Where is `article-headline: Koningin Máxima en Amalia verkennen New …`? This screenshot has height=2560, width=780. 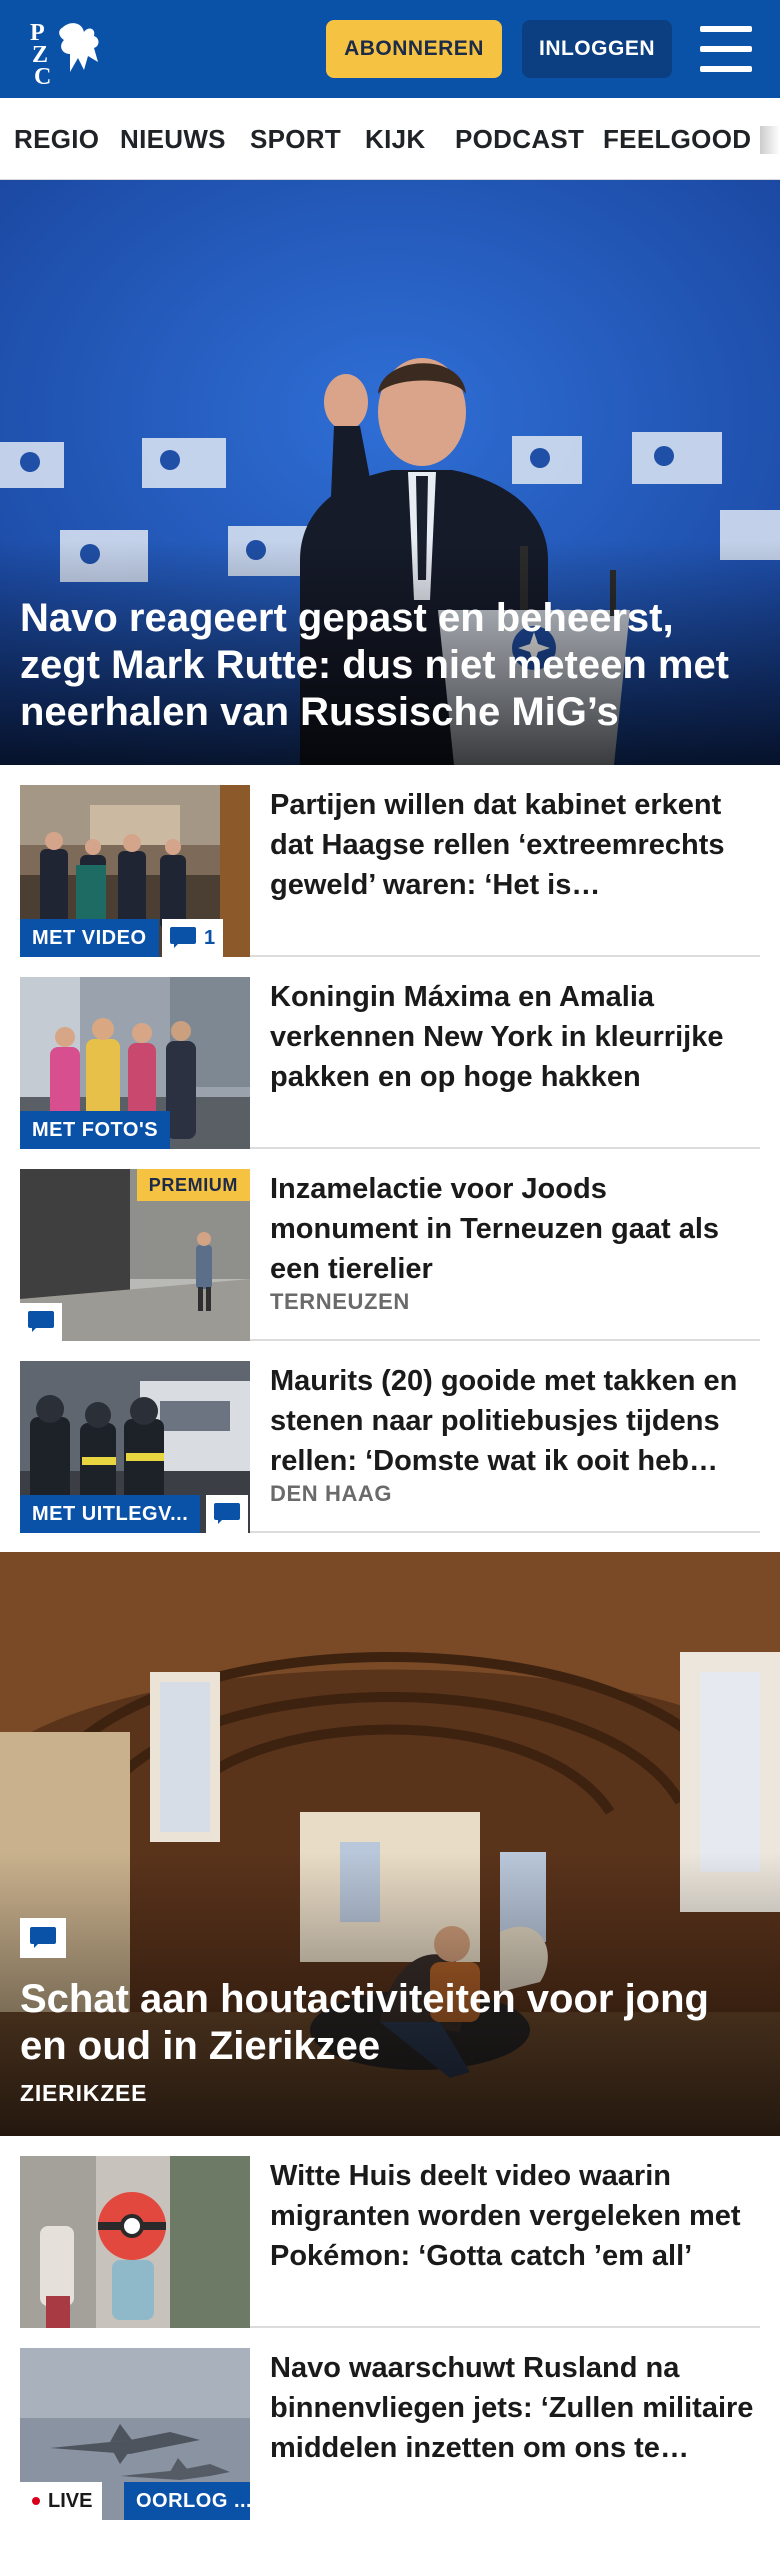 article-headline: Koningin Máxima en Amalia verkennen New … is located at coordinates (513, 1037).